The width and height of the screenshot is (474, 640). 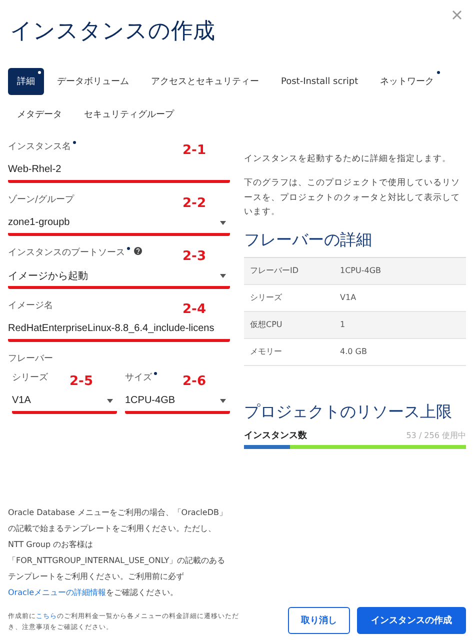 What do you see at coordinates (30, 359) in the screenshot?
I see `field-label: フレーバー` at bounding box center [30, 359].